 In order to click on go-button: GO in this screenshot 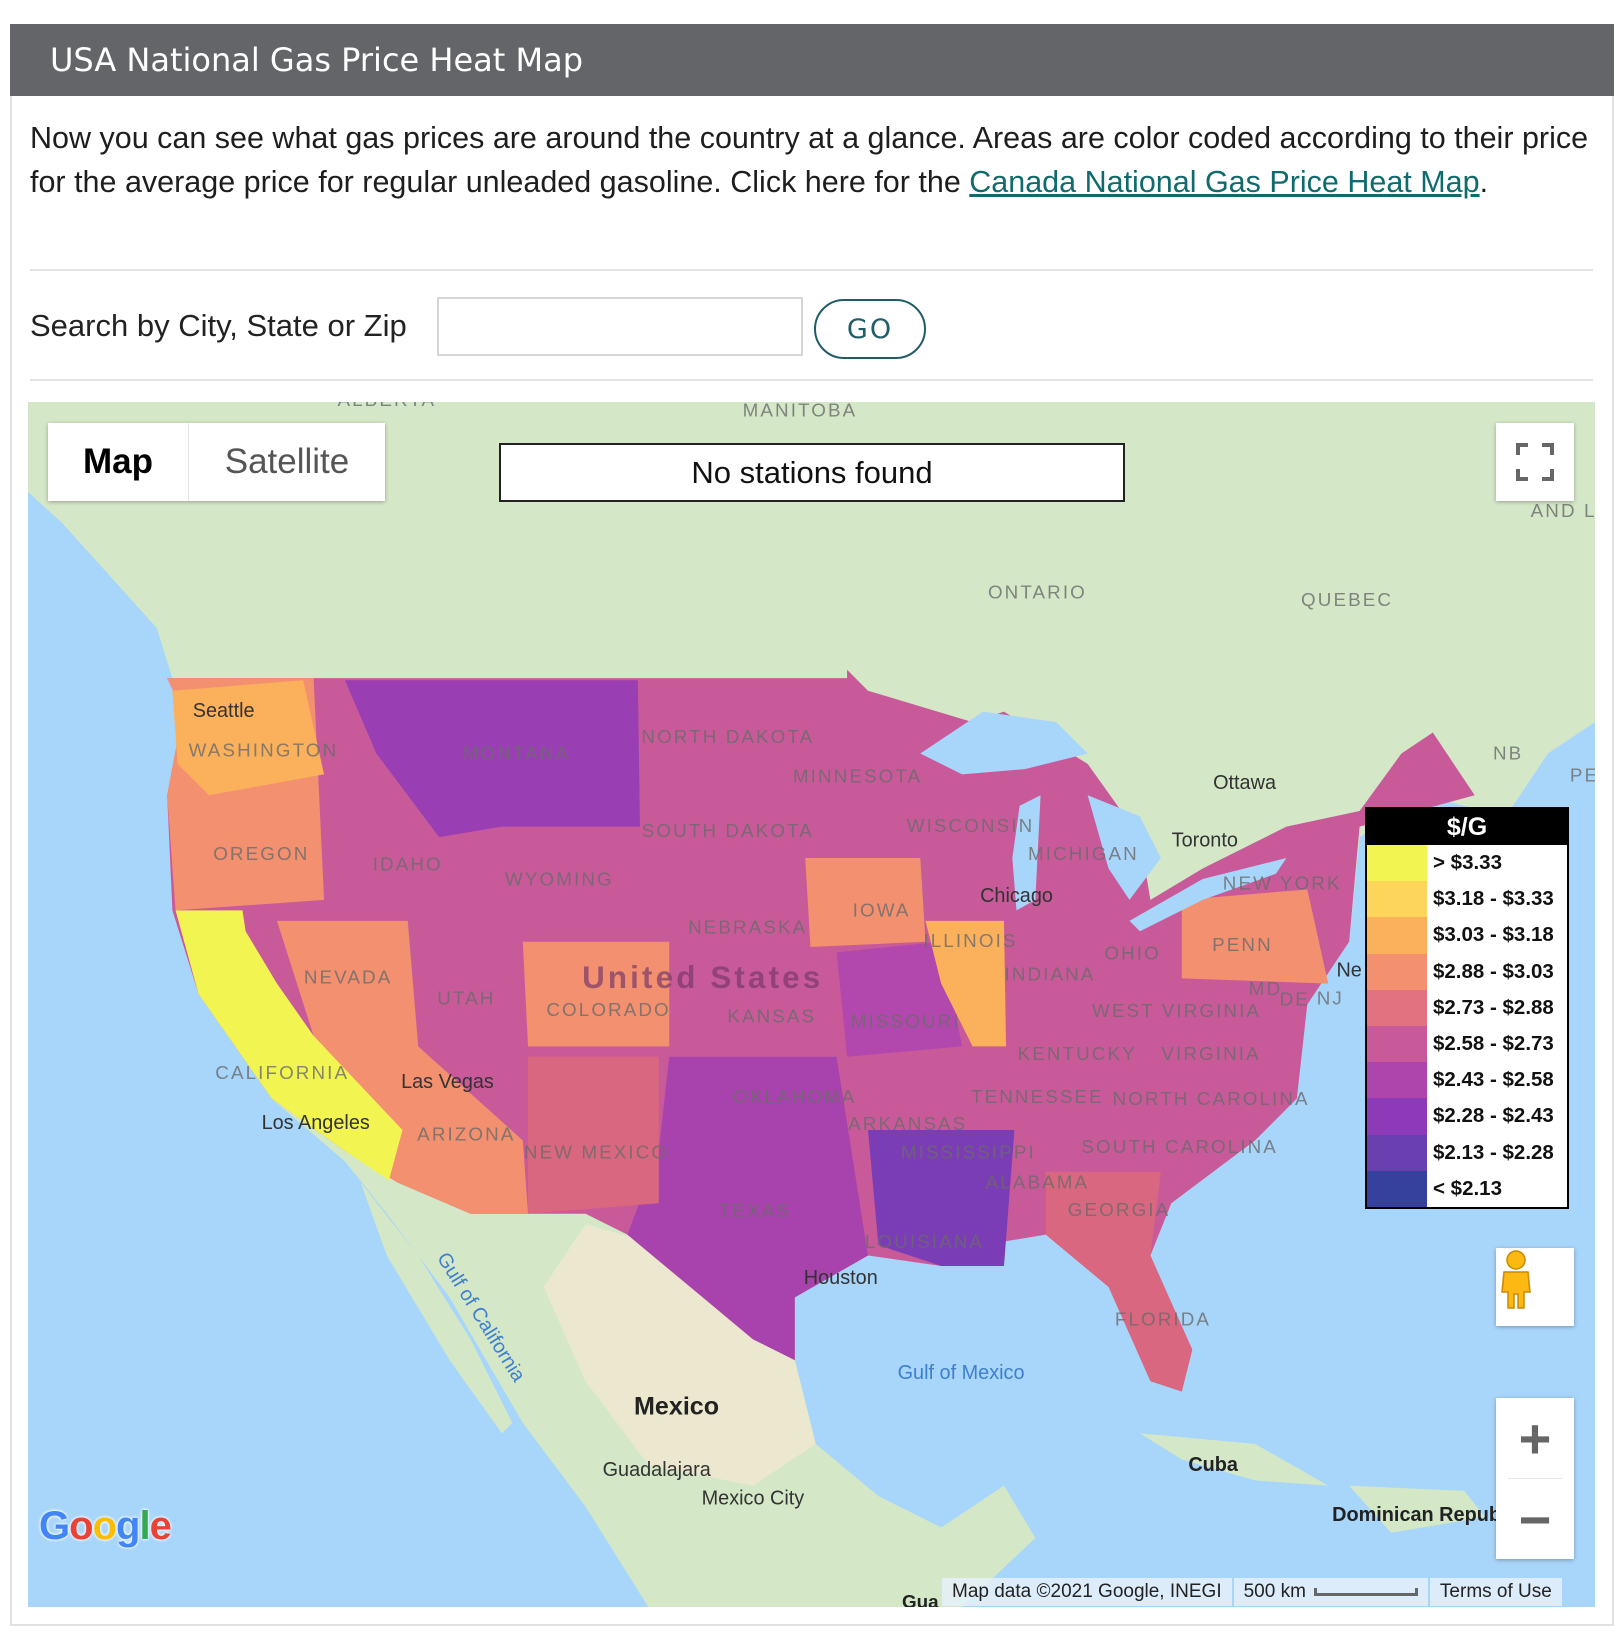, I will do `click(870, 329)`.